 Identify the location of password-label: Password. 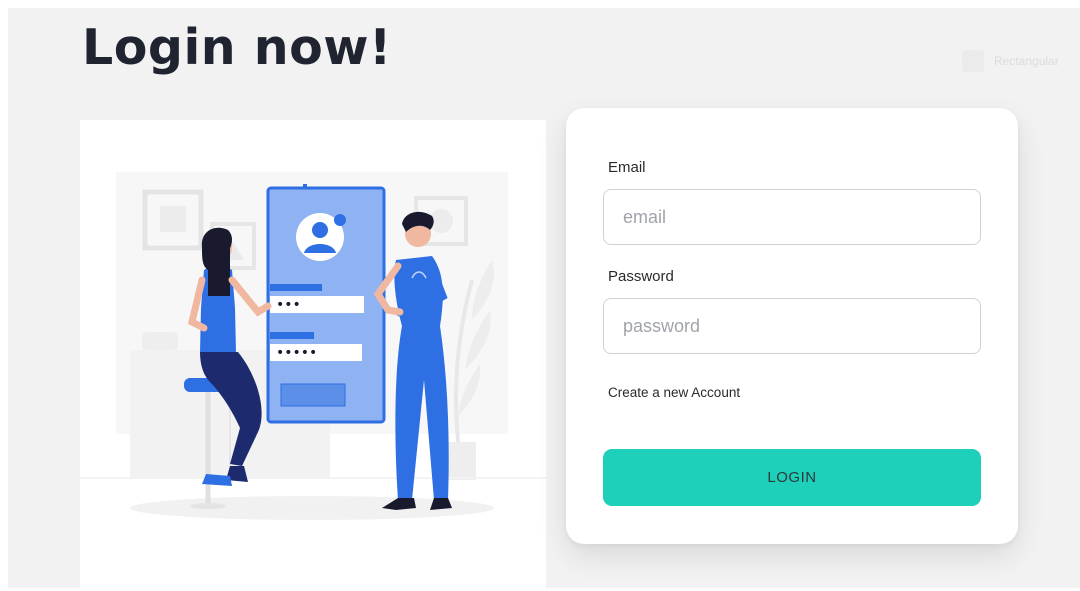
(641, 276).